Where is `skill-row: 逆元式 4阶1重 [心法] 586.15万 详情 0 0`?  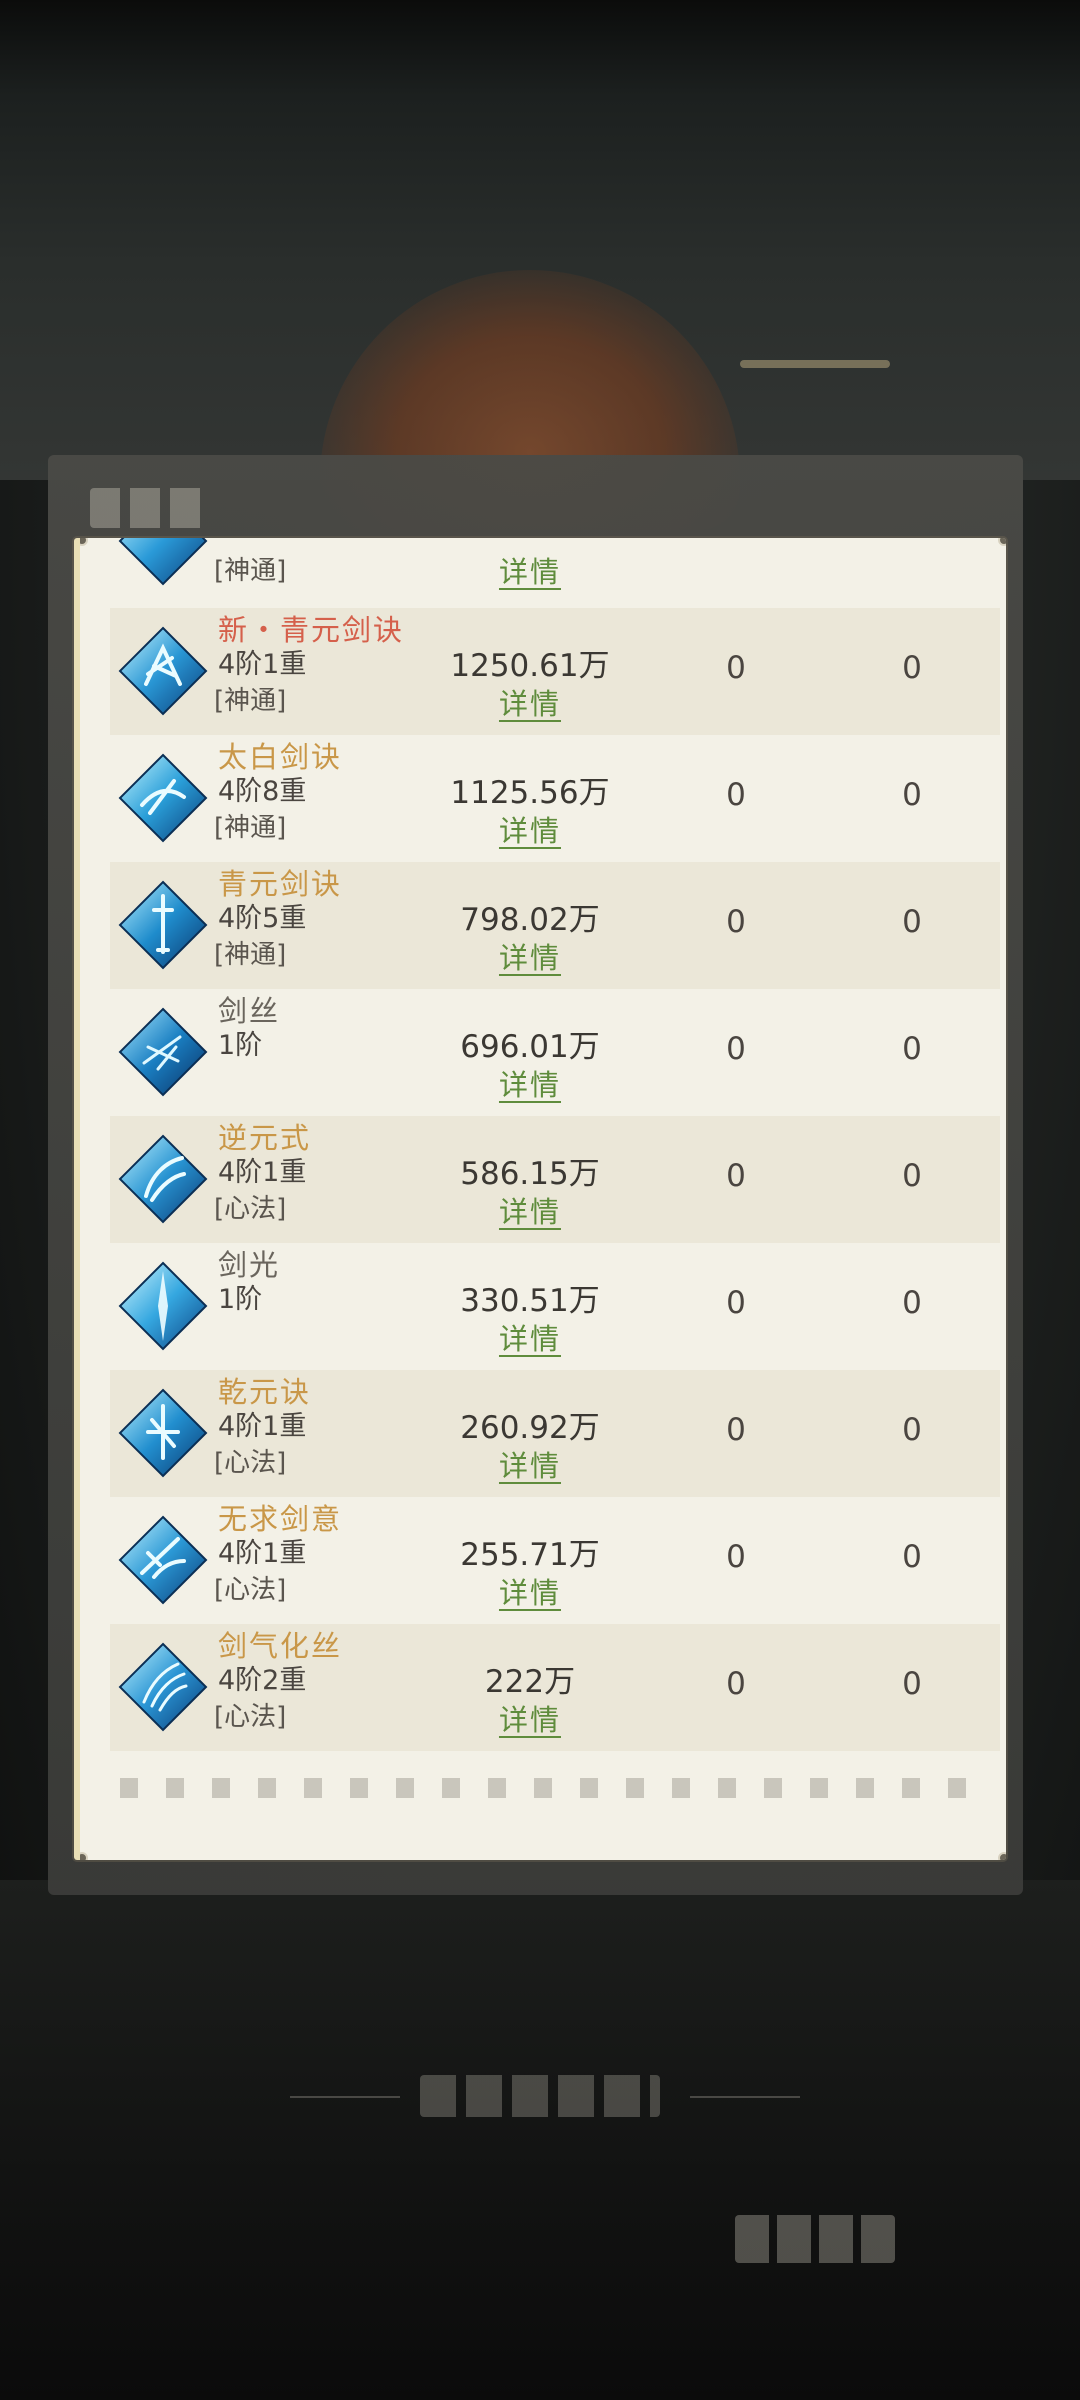
skill-row: 逆元式 4阶1重 [心法] 586.15万 详情 0 0 is located at coordinates (555, 1179).